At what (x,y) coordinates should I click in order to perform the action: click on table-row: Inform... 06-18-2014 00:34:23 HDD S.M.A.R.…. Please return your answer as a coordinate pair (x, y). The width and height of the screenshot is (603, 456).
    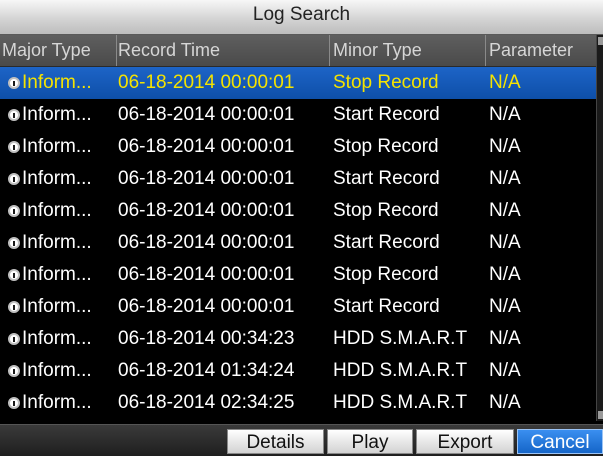
    Looking at the image, I should click on (298, 339).